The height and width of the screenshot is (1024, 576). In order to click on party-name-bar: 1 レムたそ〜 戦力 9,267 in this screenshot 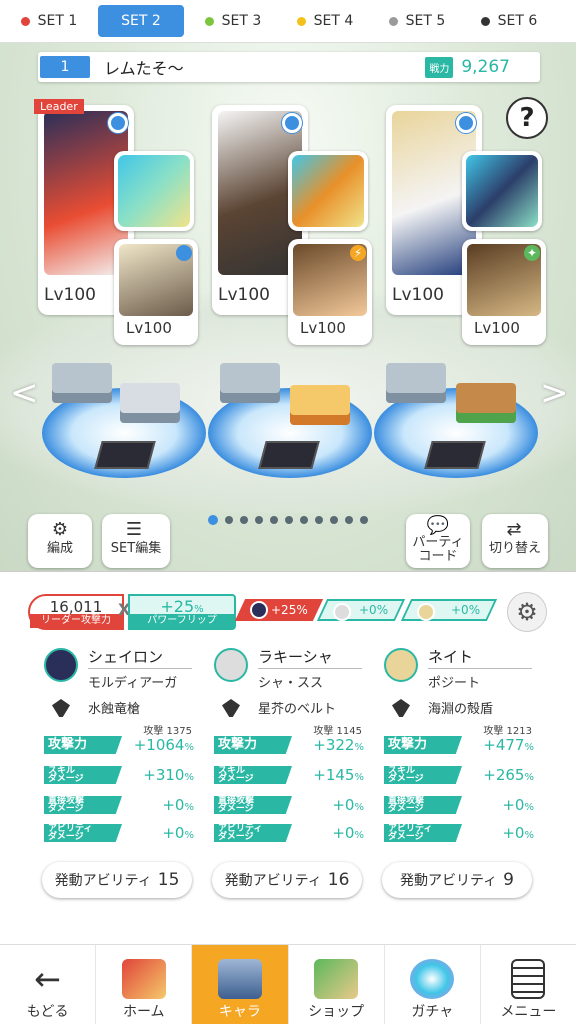, I will do `click(289, 67)`.